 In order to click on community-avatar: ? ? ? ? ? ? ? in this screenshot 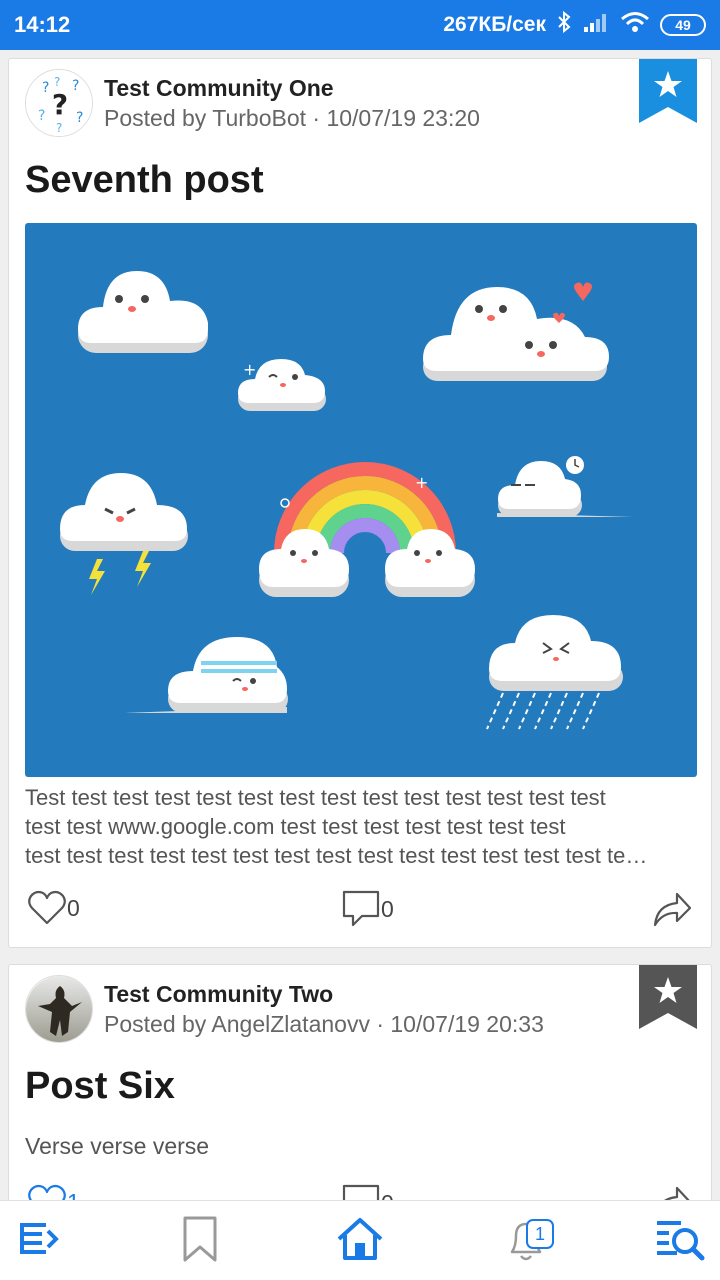, I will do `click(59, 103)`.